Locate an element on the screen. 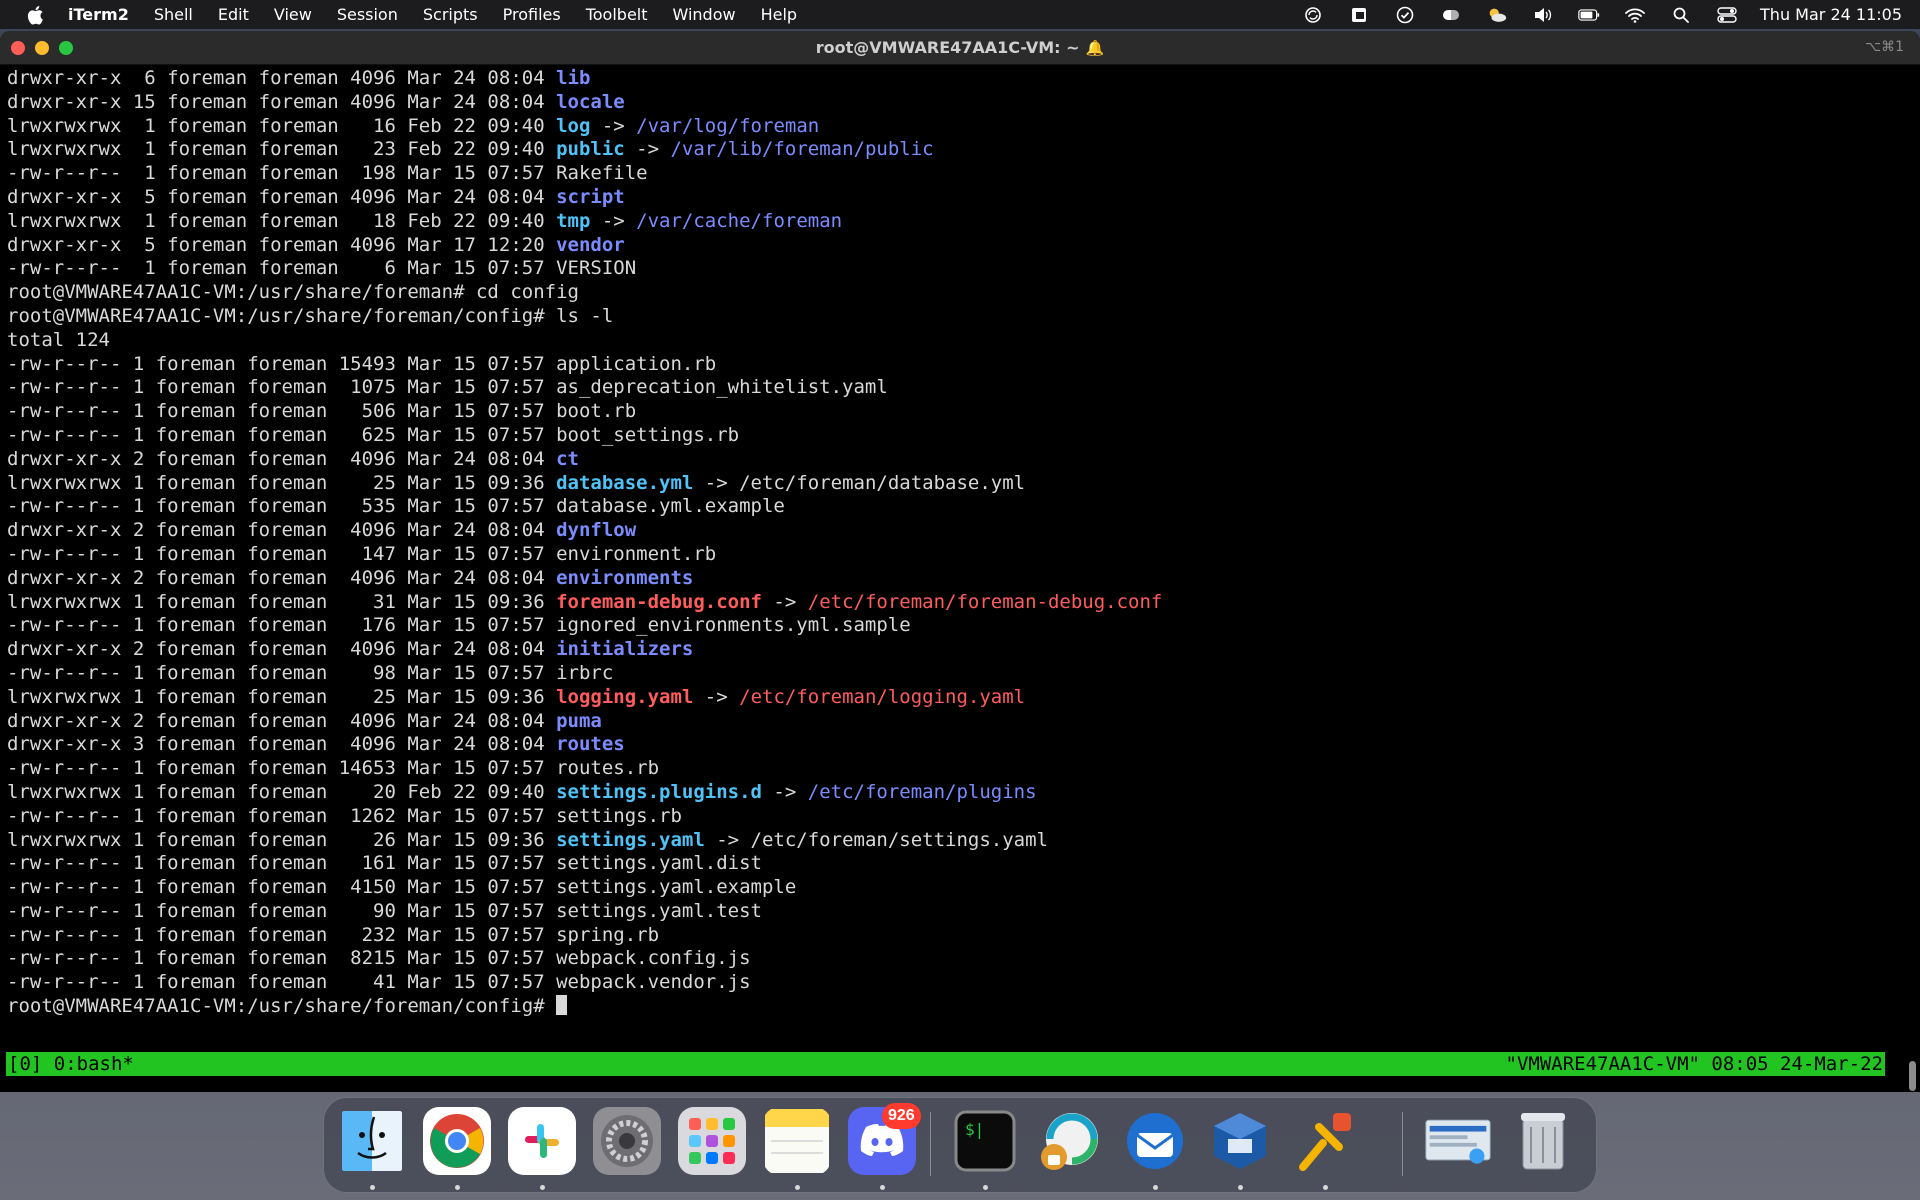 This screenshot has height=1200, width=1920. chrome-icon is located at coordinates (457, 1141).